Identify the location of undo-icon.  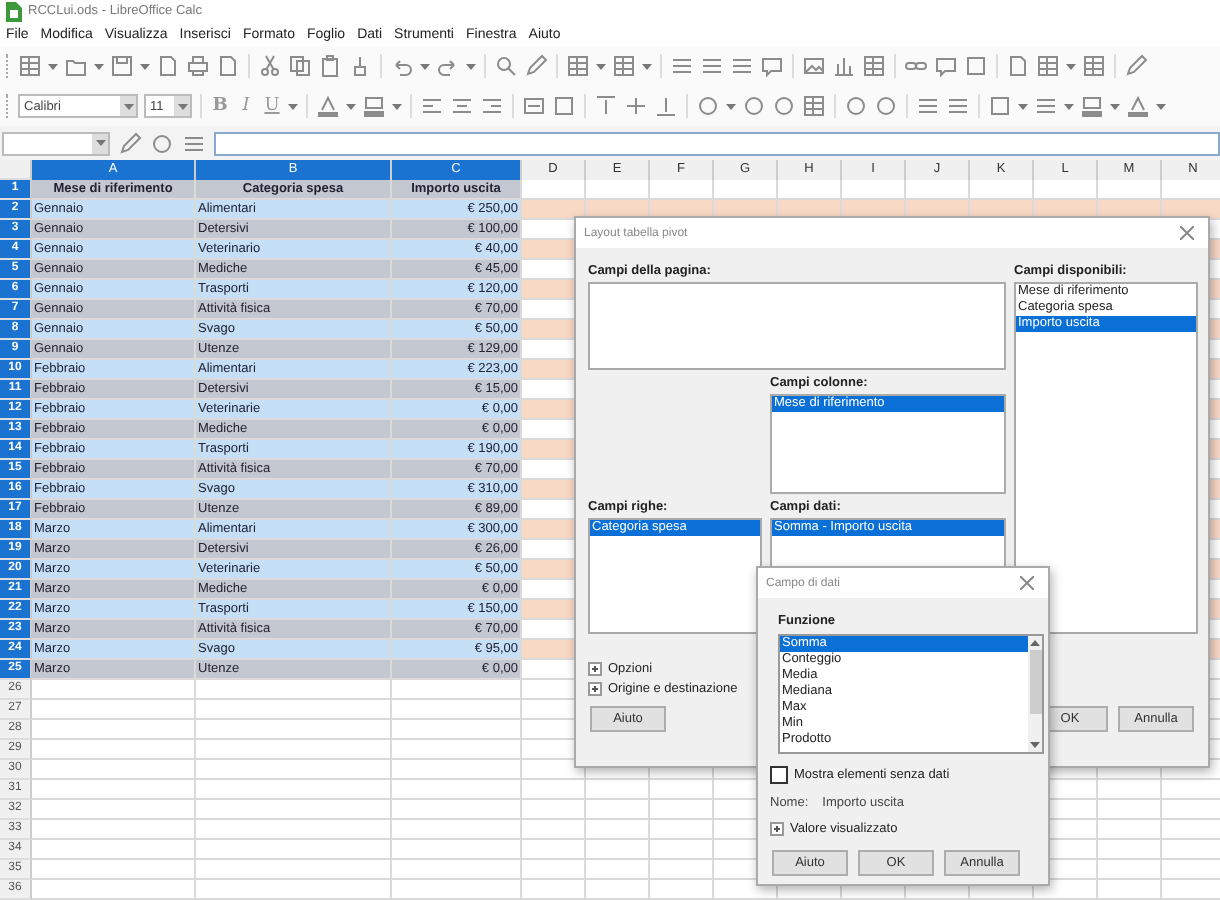
(402, 66).